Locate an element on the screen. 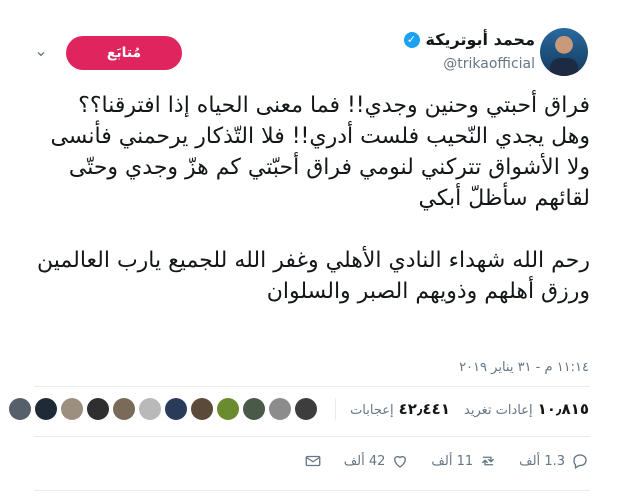  retweets-label: إعادات تغريد is located at coordinates (498, 410).